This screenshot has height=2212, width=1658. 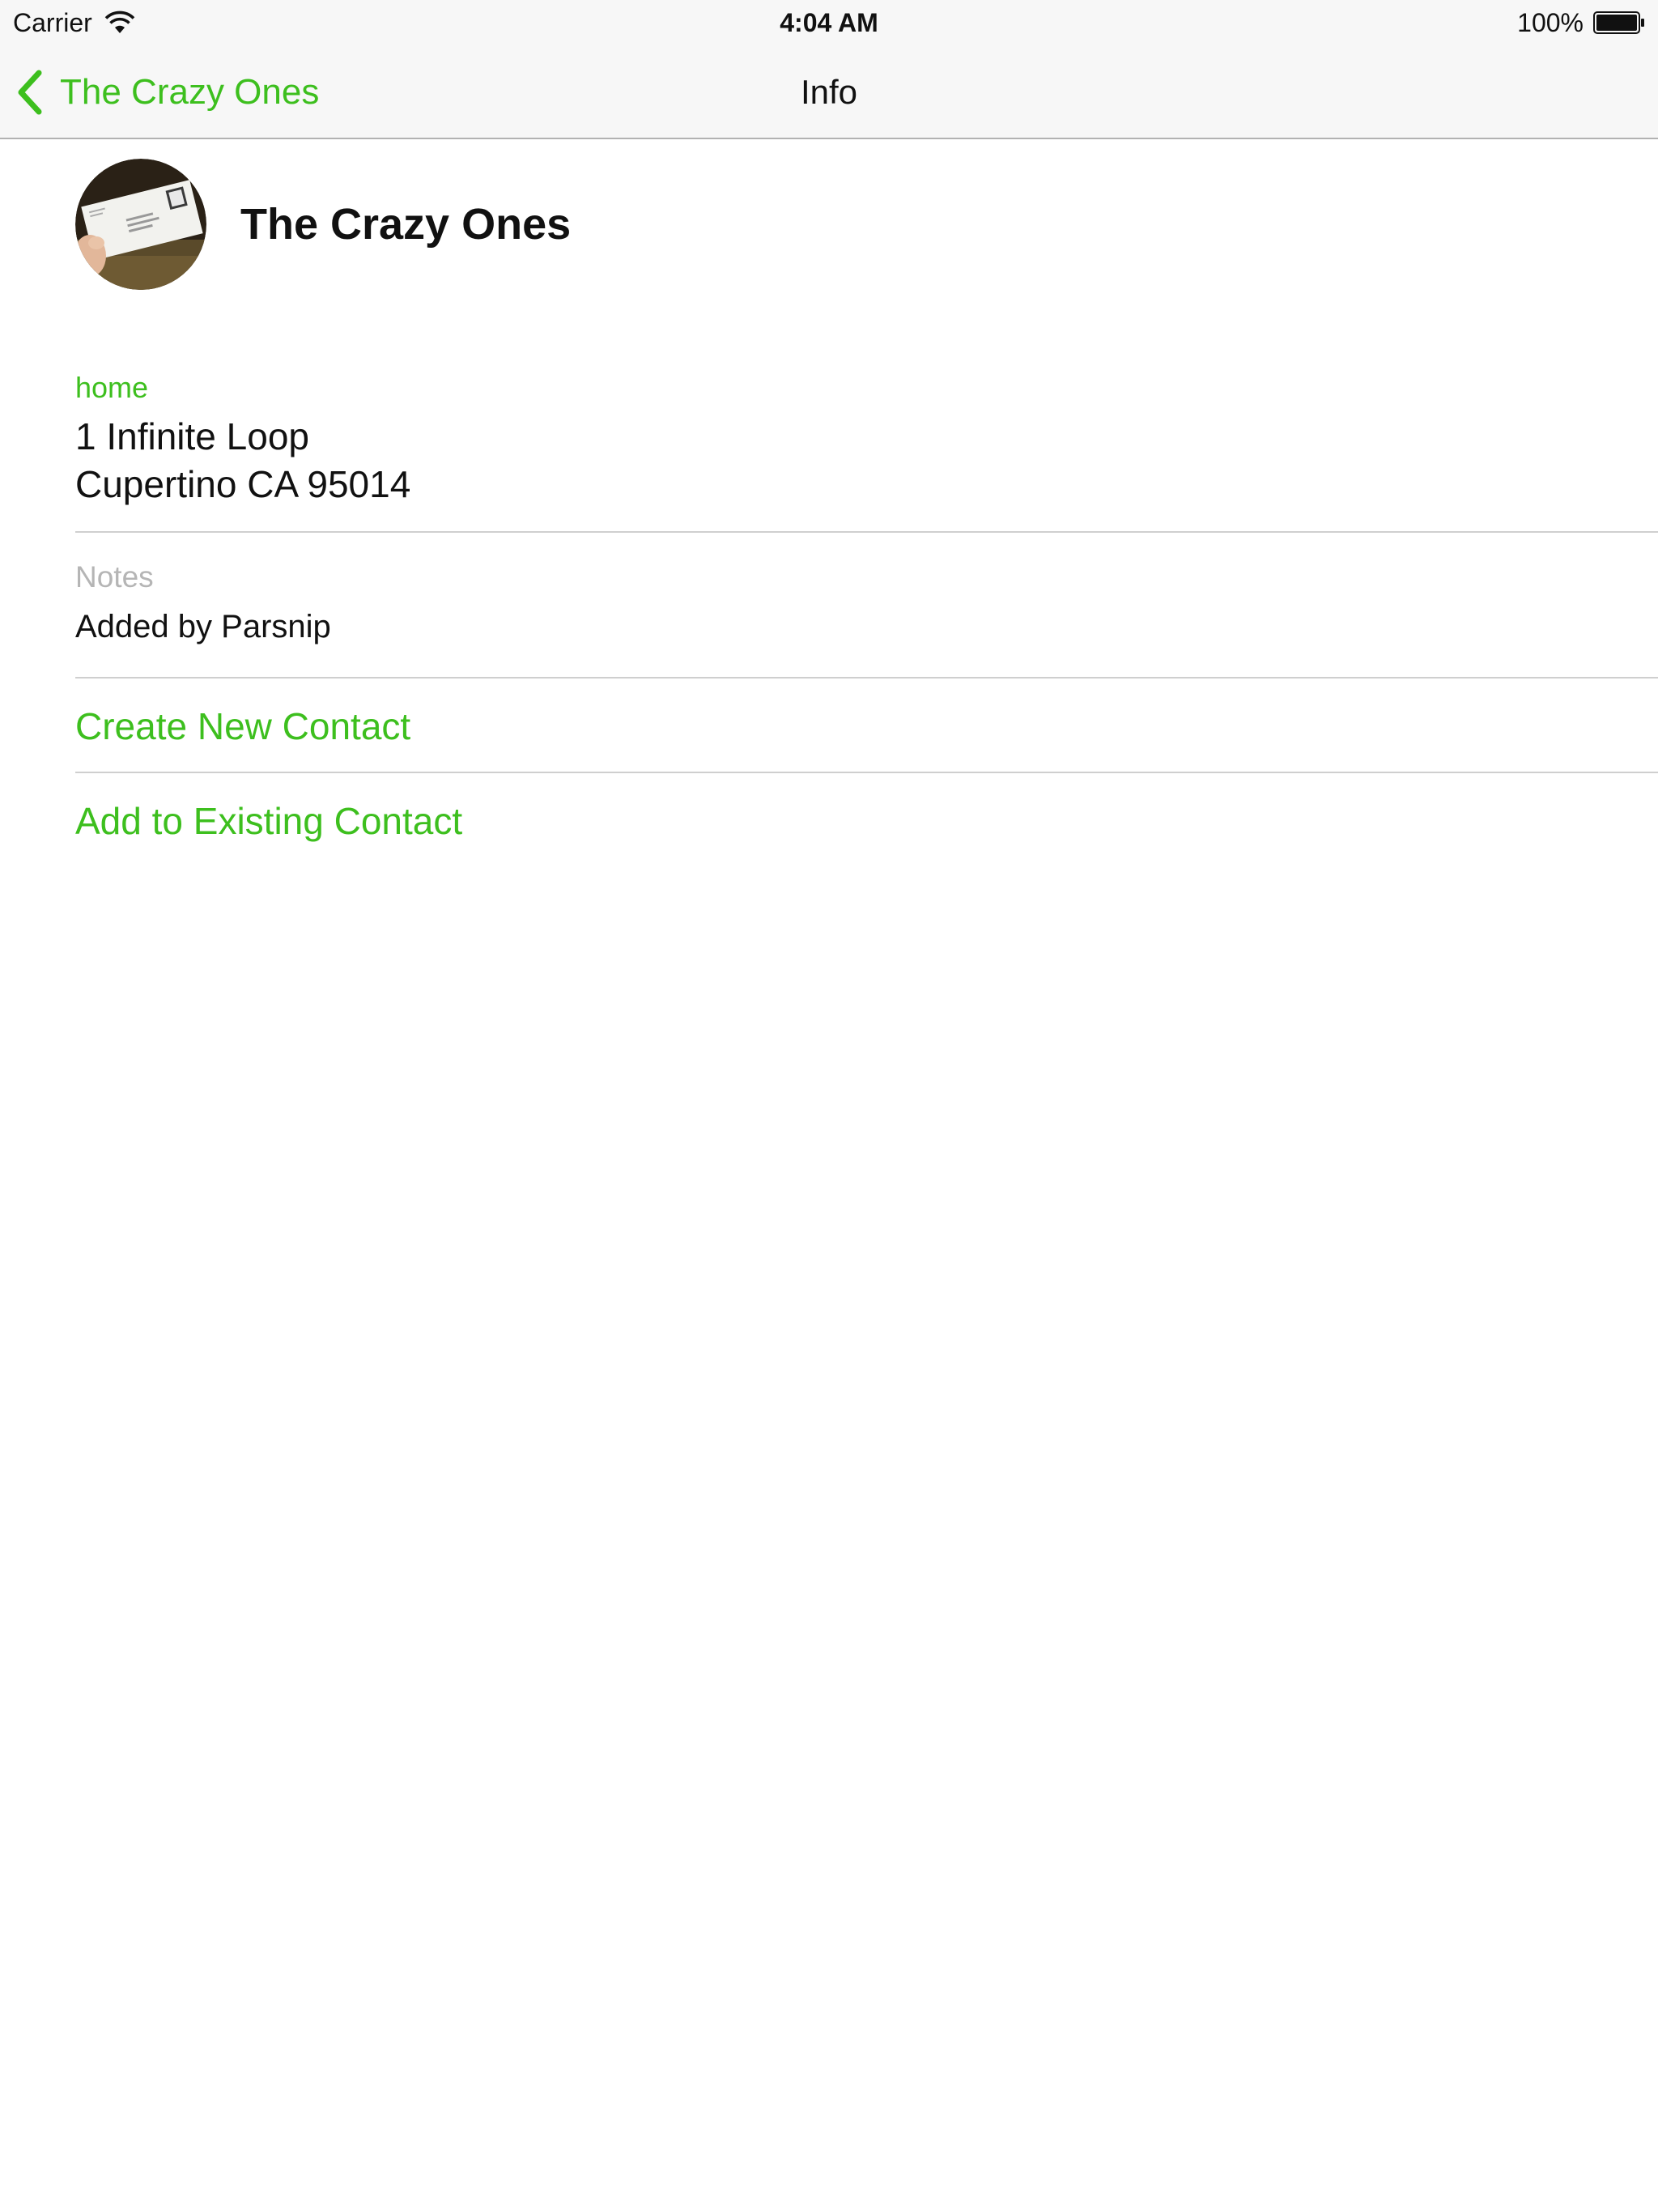 What do you see at coordinates (140, 225) in the screenshot?
I see `avatar` at bounding box center [140, 225].